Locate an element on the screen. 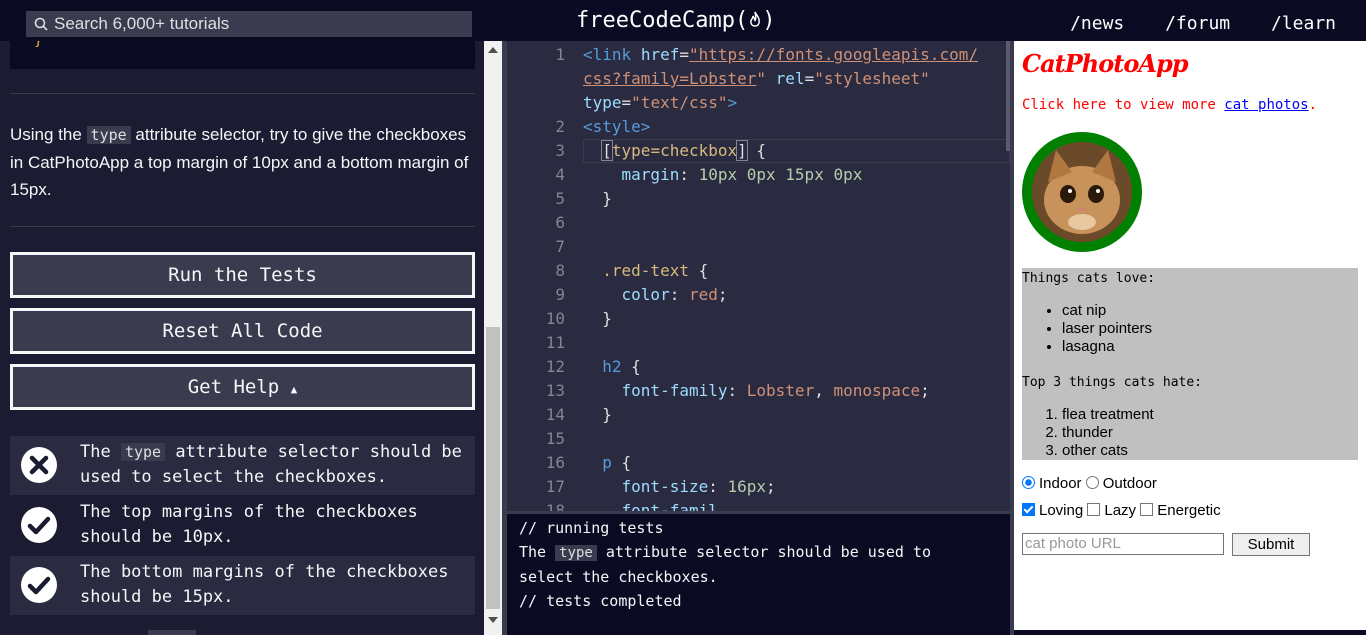 The width and height of the screenshot is (1366, 635). line-number: 8 is located at coordinates (560, 270).